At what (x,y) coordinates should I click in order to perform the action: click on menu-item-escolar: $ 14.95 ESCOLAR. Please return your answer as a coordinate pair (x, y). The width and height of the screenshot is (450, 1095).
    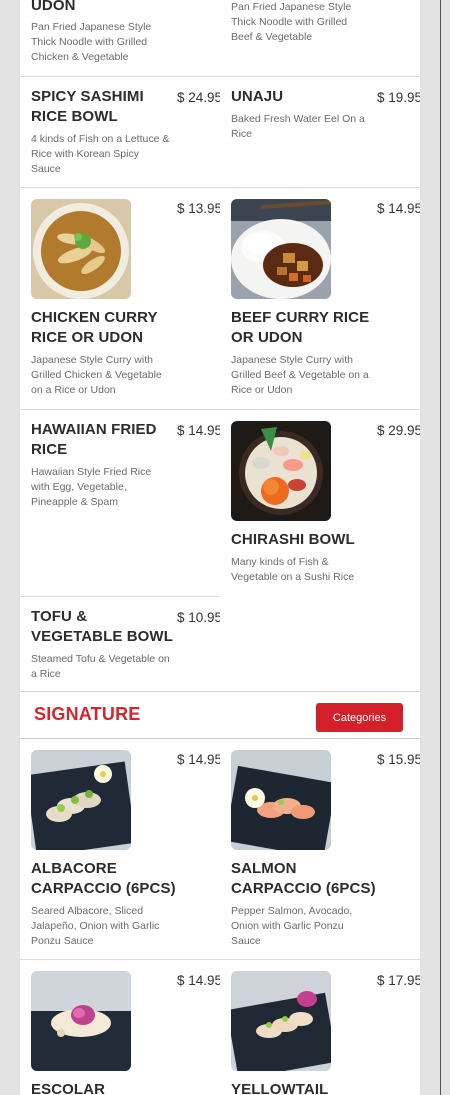
    Looking at the image, I should click on (120, 1027).